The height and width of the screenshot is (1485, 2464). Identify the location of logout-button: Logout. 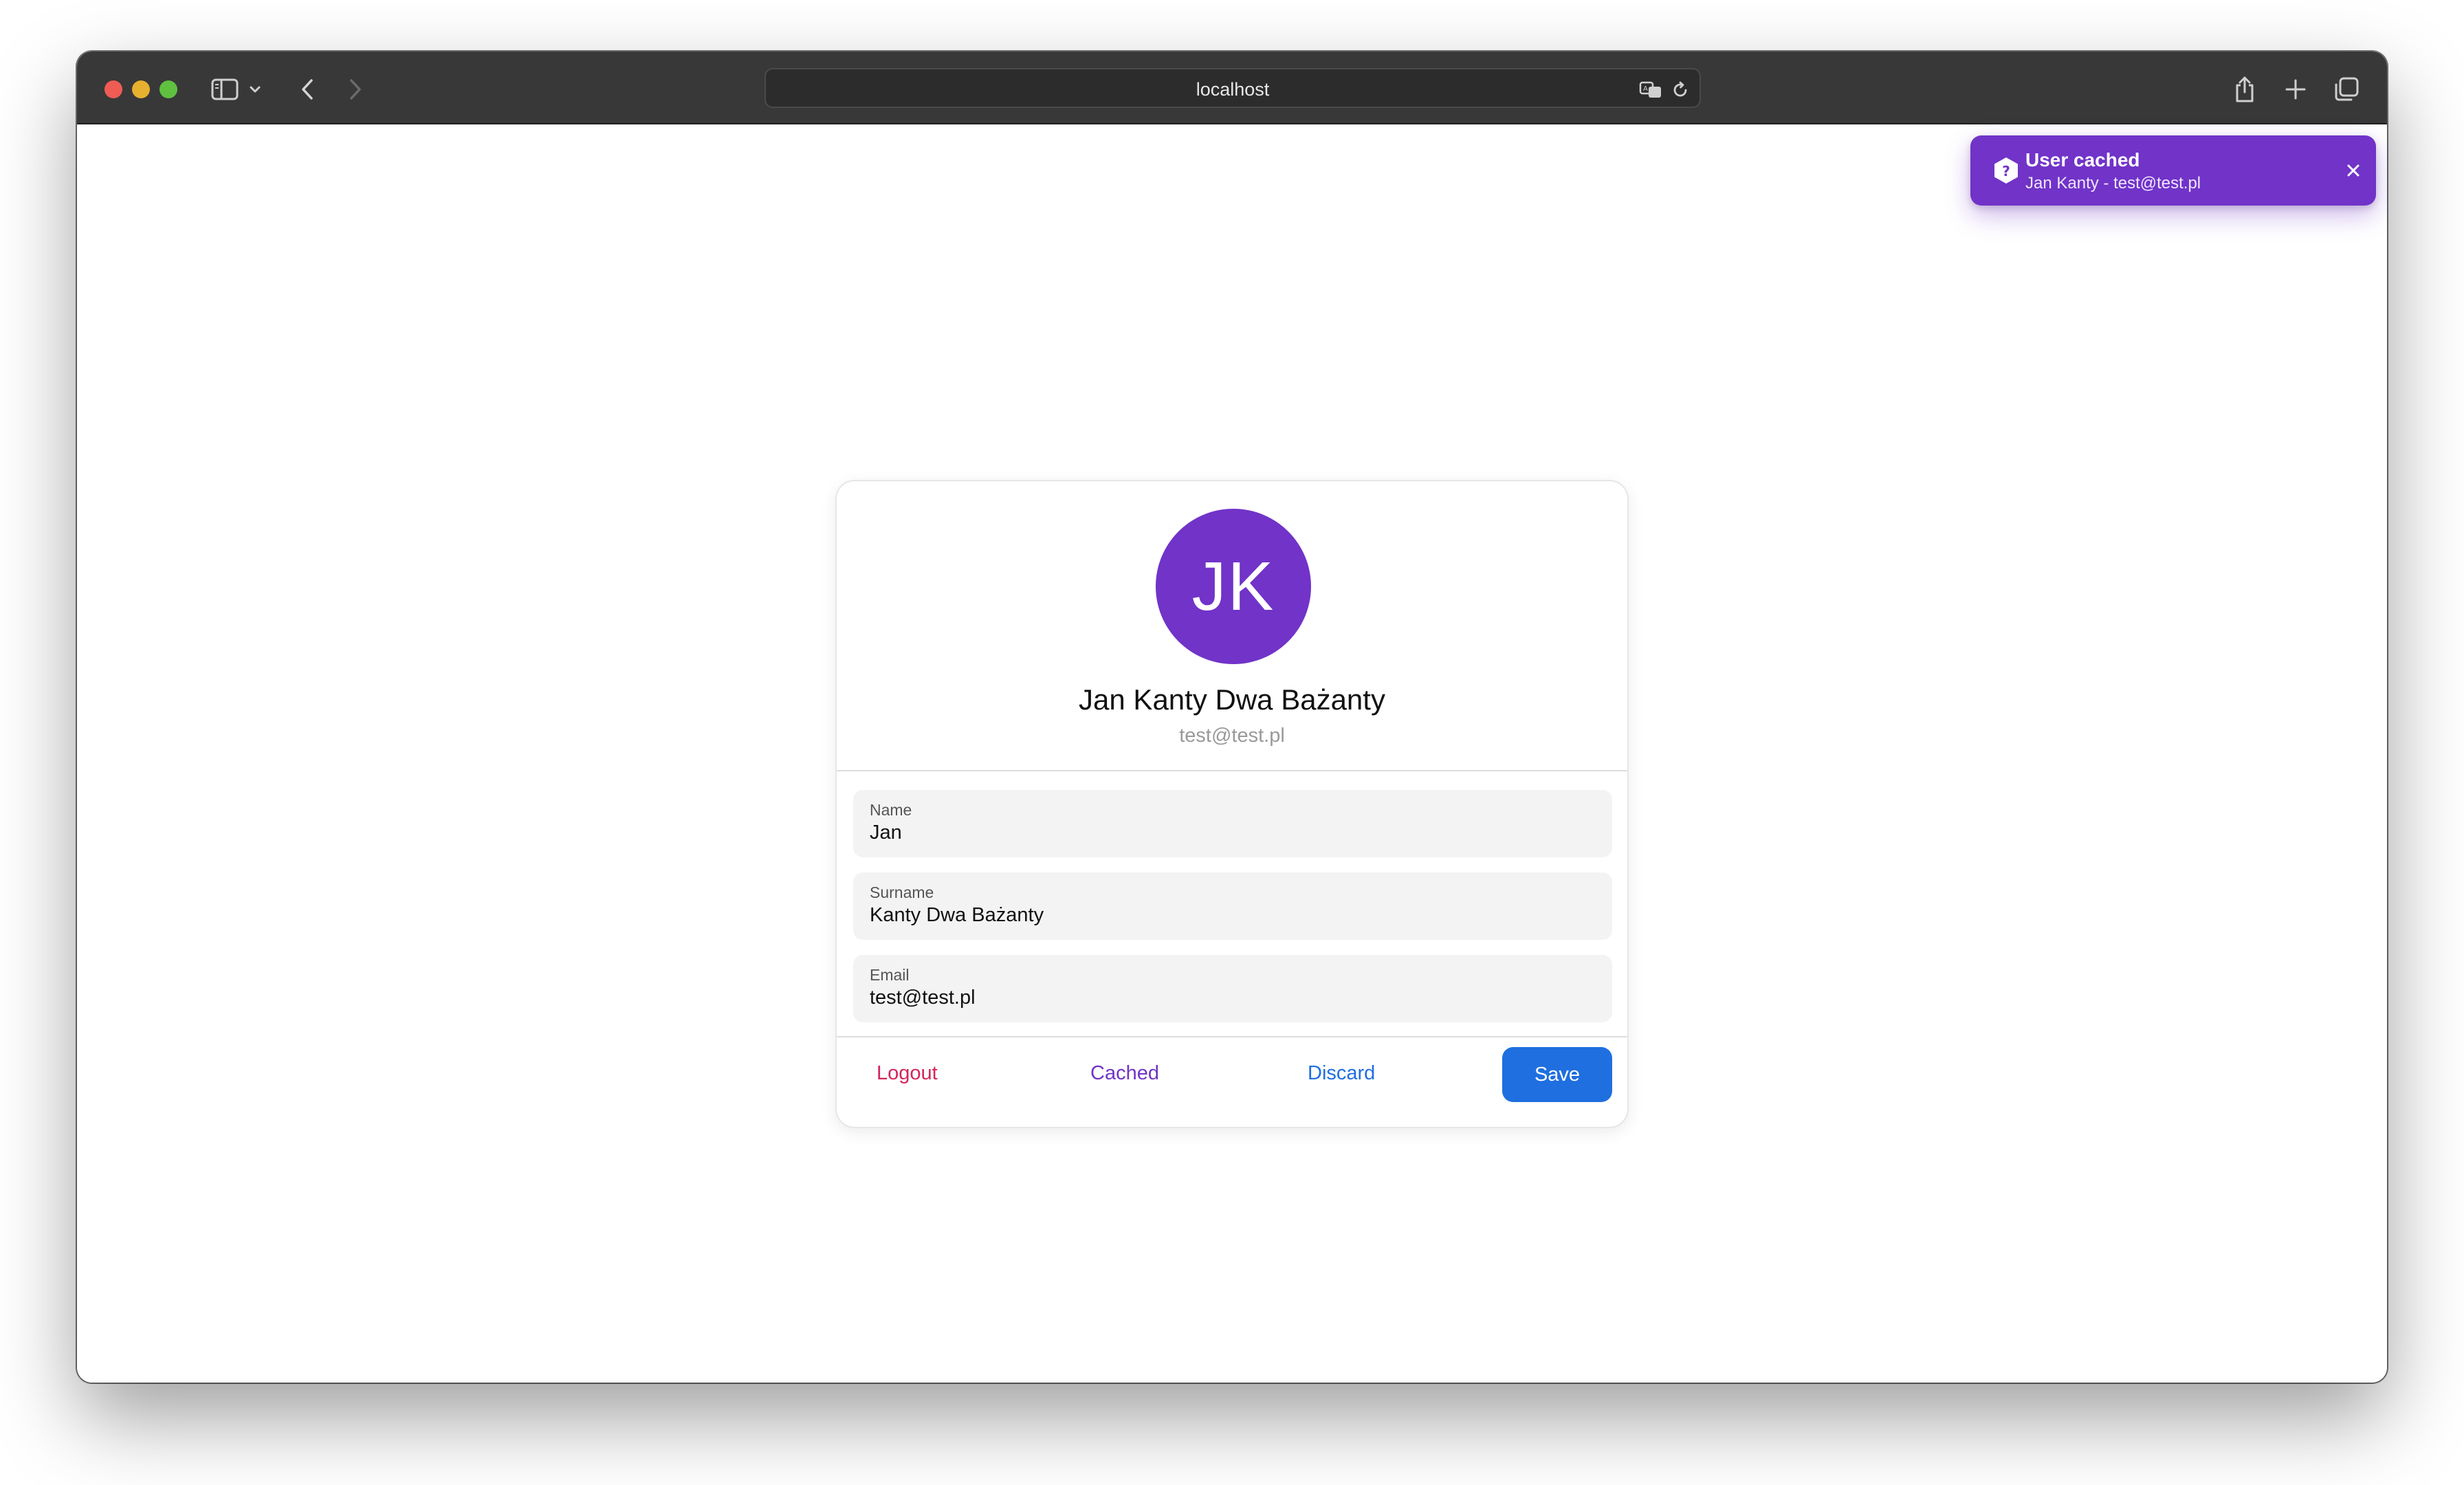
(907, 1073).